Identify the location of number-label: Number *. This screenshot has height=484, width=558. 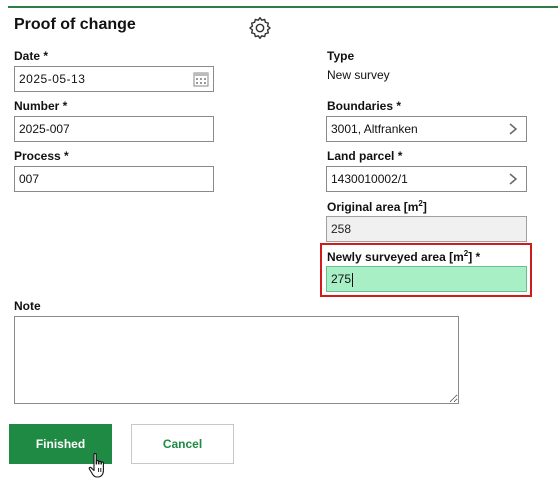
(41, 106).